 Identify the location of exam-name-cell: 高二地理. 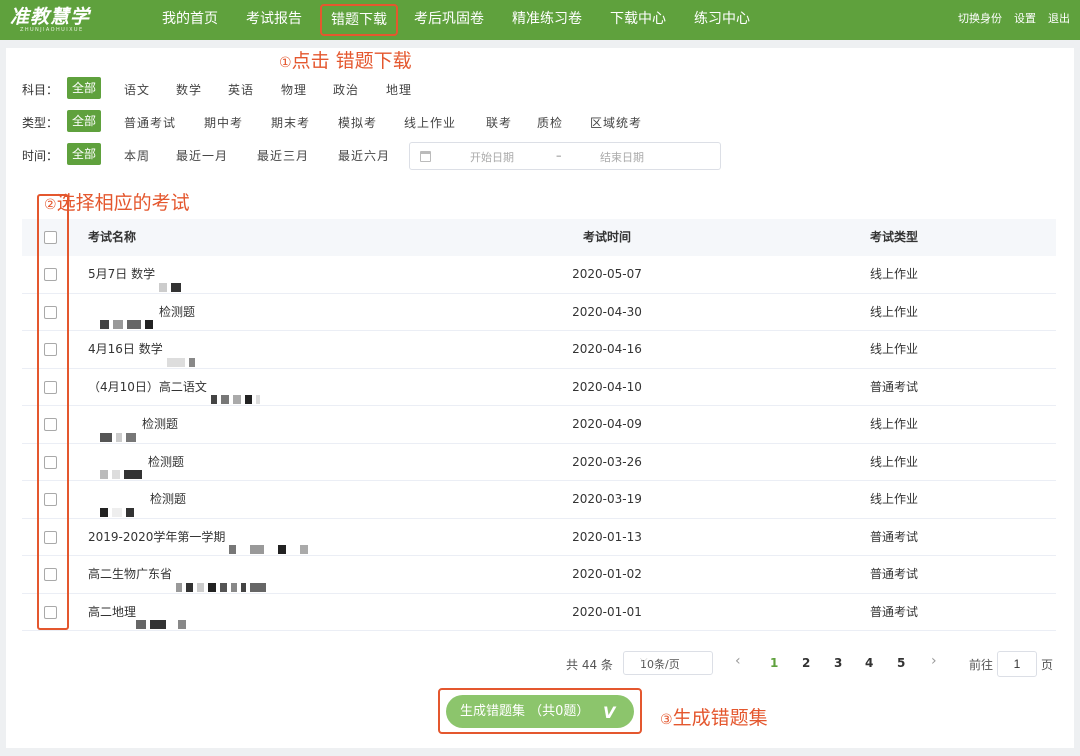
(139, 612).